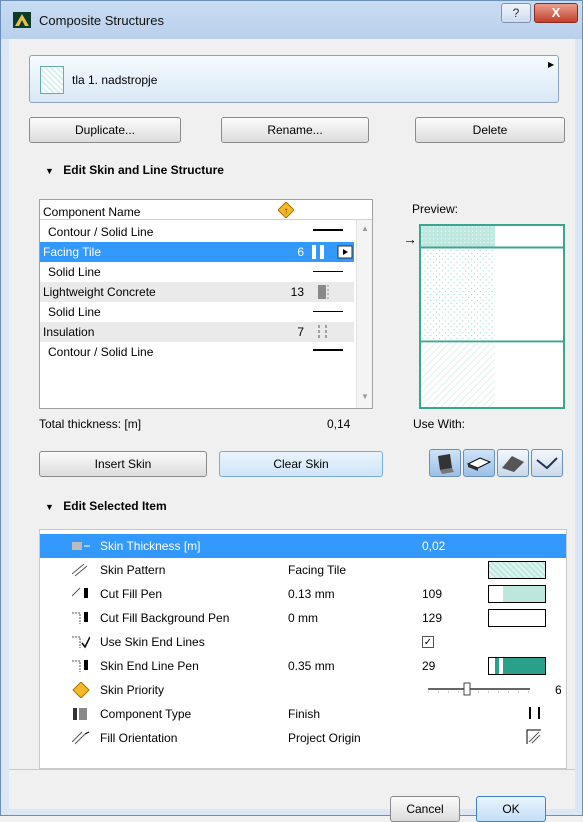 This screenshot has height=822, width=583. What do you see at coordinates (339, 424) in the screenshot?
I see `total-thickness-value: 0,14` at bounding box center [339, 424].